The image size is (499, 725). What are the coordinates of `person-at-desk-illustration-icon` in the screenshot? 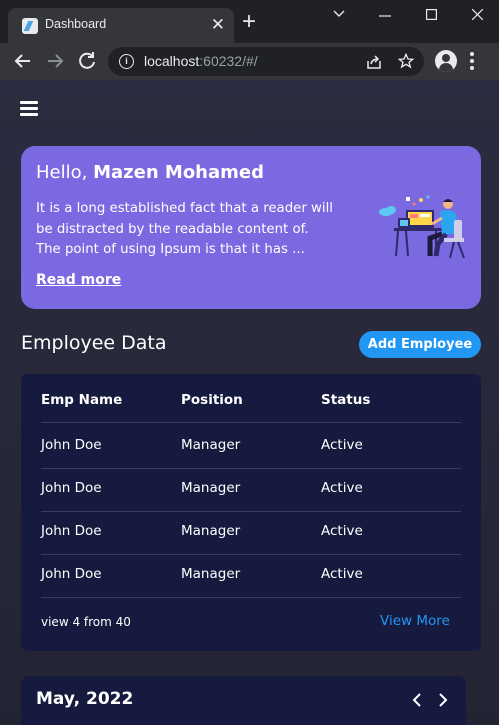 It's located at (422, 227).